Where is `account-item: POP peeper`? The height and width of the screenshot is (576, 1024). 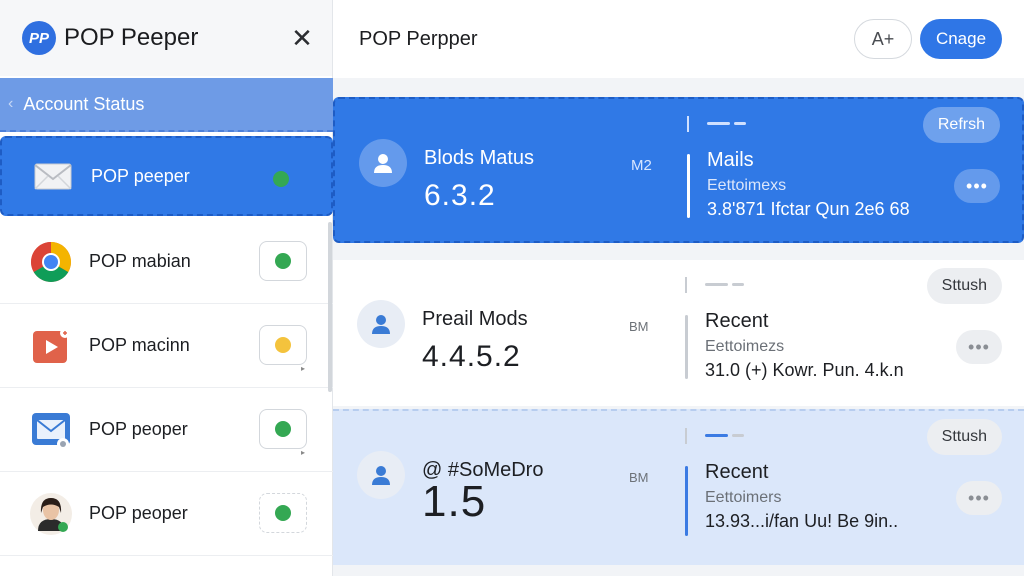
account-item: POP peeper is located at coordinates (166, 176).